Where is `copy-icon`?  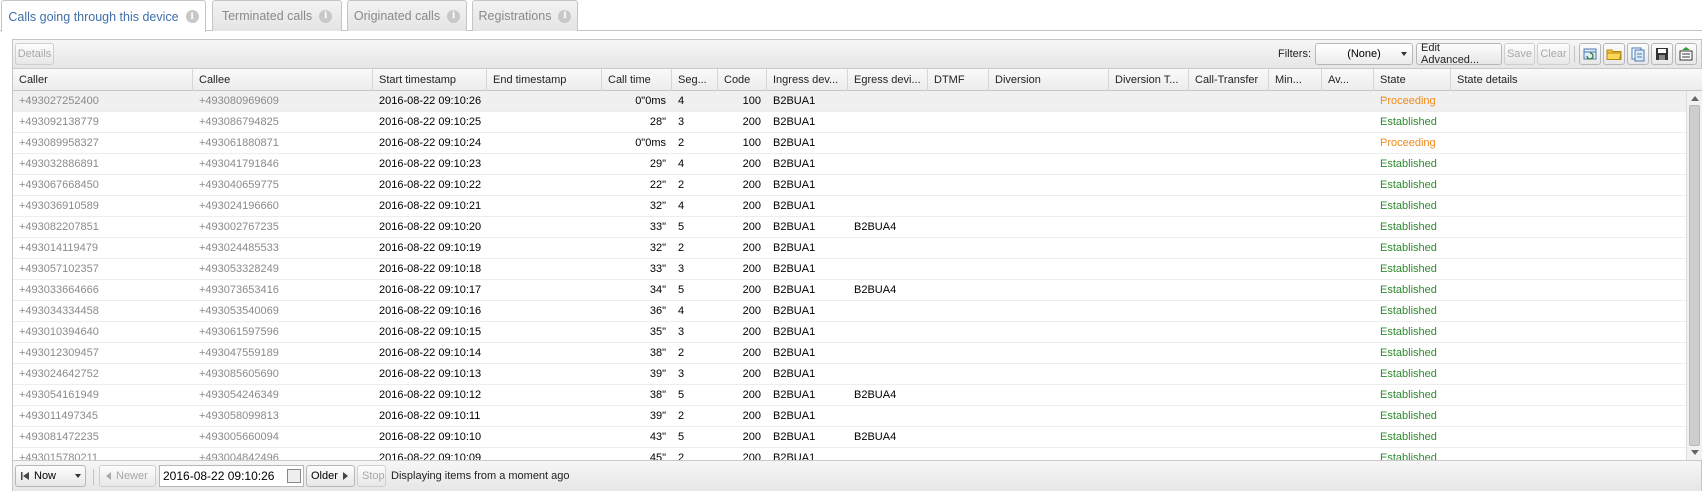
copy-icon is located at coordinates (1638, 54).